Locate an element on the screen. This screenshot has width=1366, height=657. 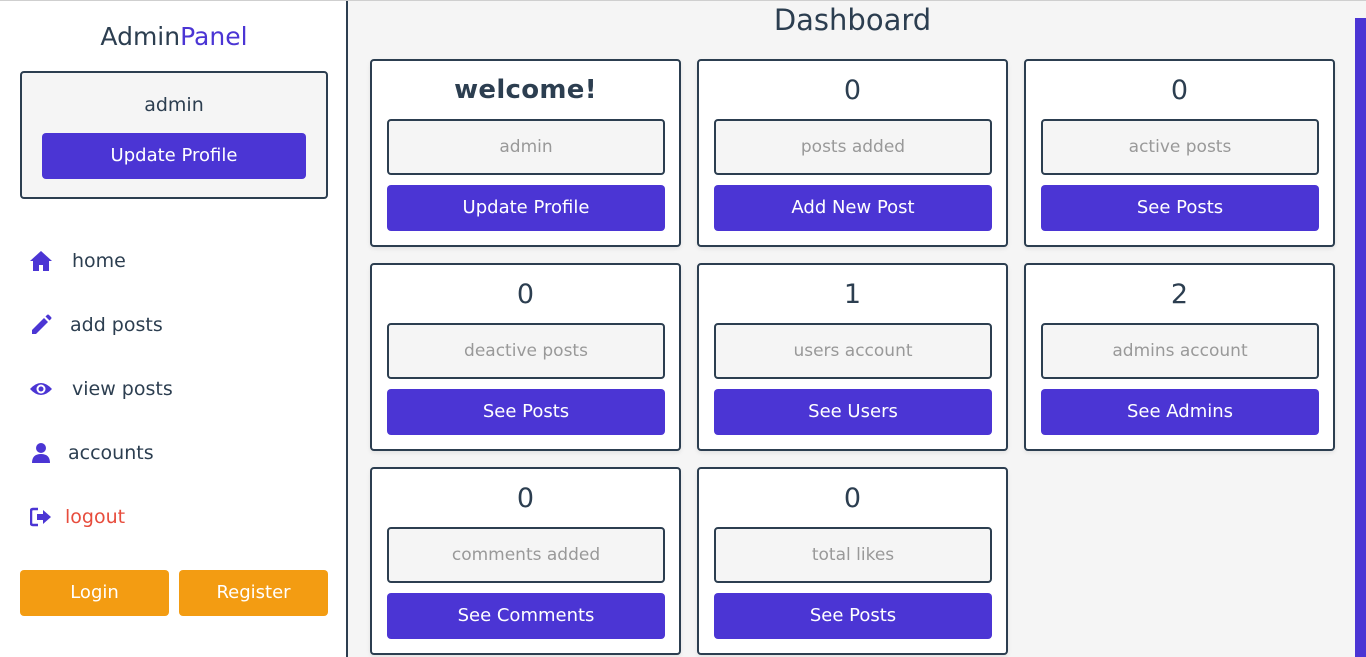
logo: AdminPanel is located at coordinates (174, 36).